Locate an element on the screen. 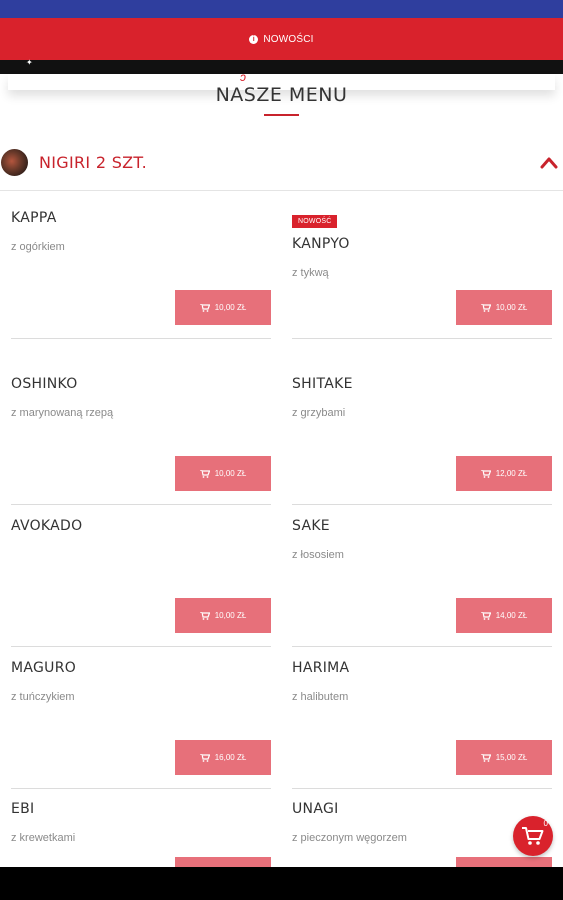 The width and height of the screenshot is (563, 900). info-icon: i is located at coordinates (254, 39).